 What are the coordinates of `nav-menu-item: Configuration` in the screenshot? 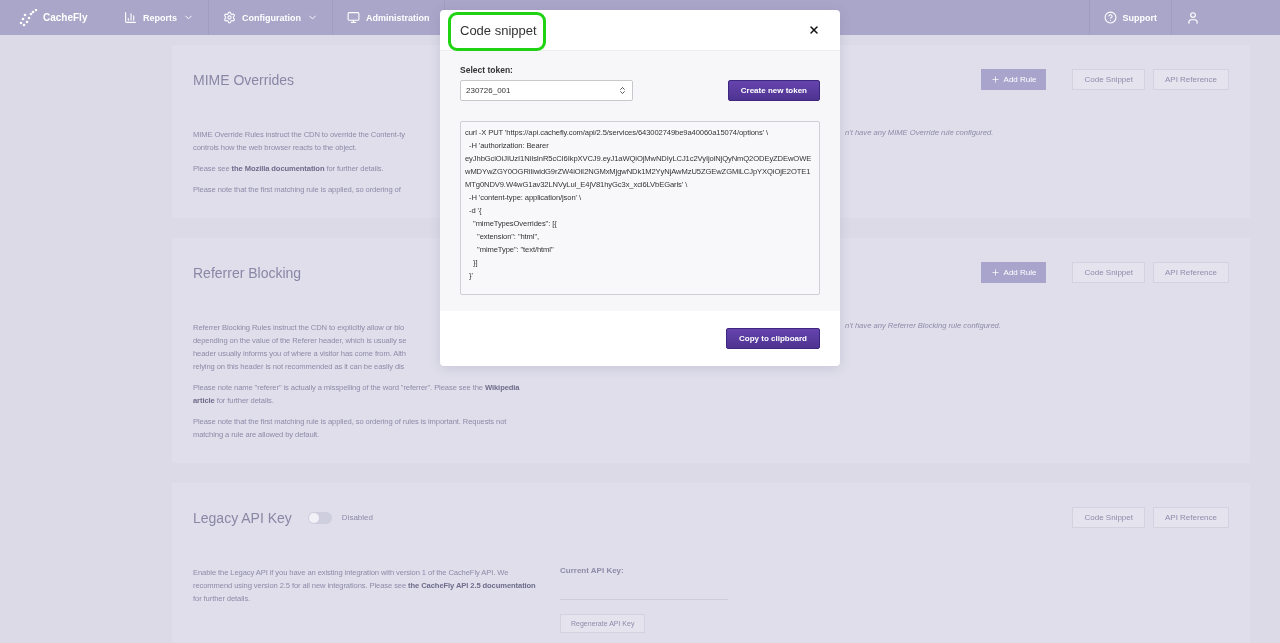 It's located at (271, 17).